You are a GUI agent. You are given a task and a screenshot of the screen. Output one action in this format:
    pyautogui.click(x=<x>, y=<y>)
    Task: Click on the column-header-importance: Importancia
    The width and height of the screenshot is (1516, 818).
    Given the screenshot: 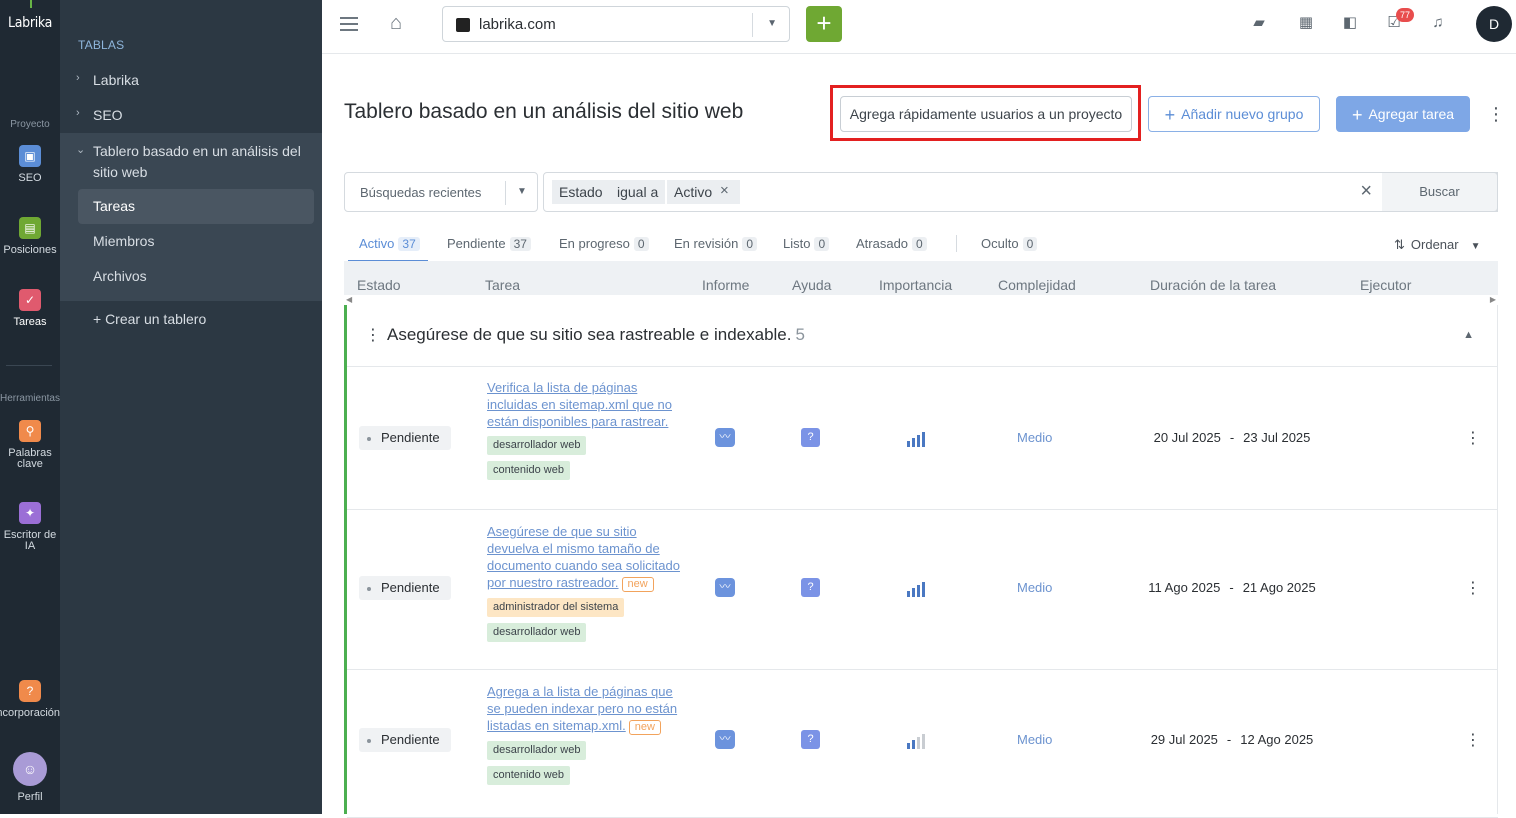 What is the action you would take?
    pyautogui.click(x=915, y=285)
    